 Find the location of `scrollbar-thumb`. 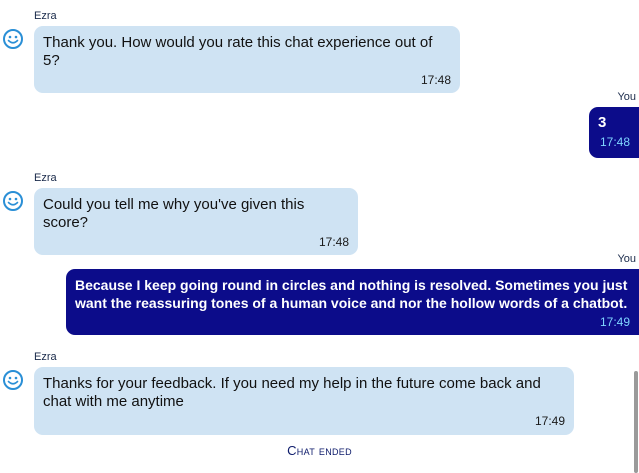

scrollbar-thumb is located at coordinates (636, 422).